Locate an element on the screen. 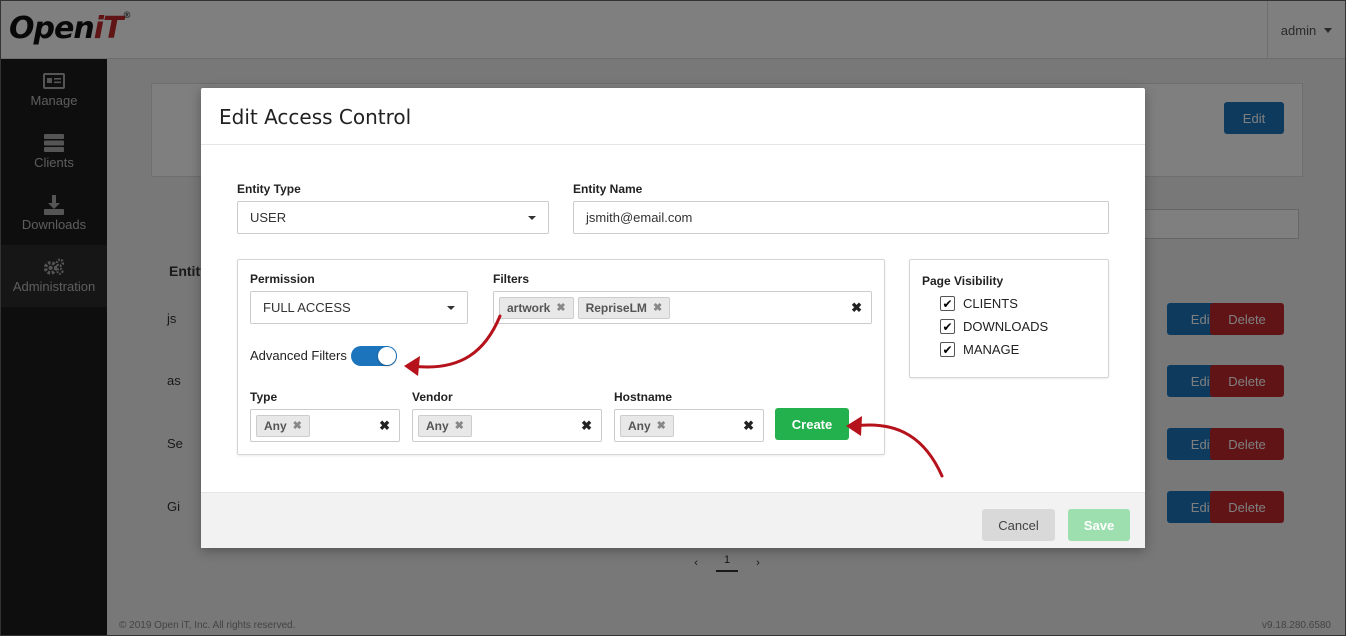 Image resolution: width=1346 pixels, height=636 pixels. vendor-tag: Any ✖ is located at coordinates (445, 425).